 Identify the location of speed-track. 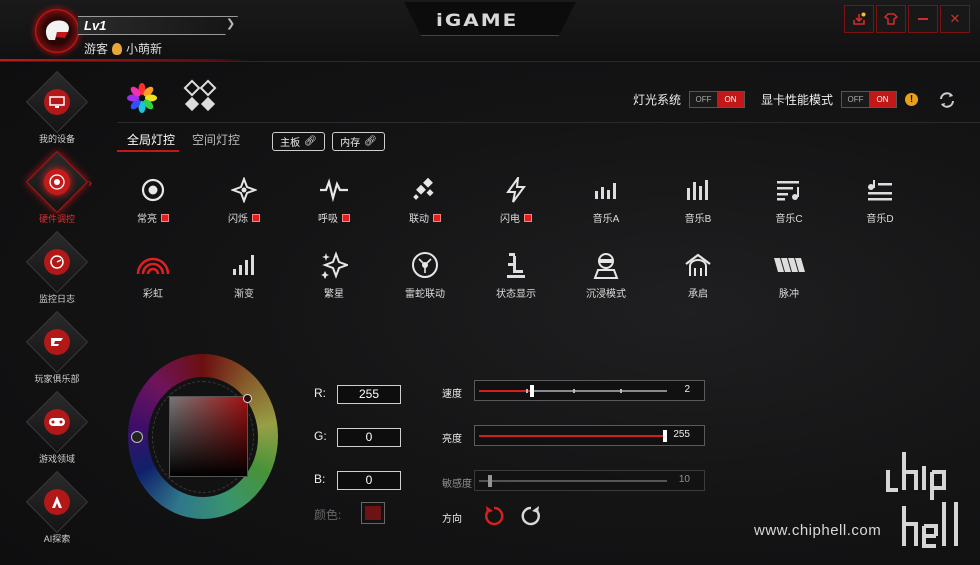
(573, 391).